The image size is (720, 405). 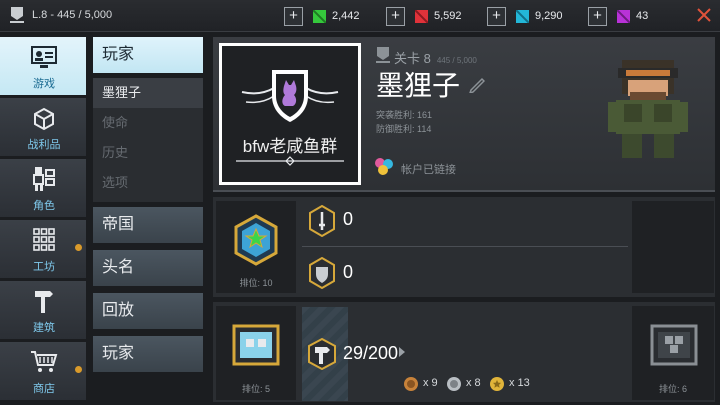 What do you see at coordinates (384, 166) in the screenshot?
I see `linked-account-icon` at bounding box center [384, 166].